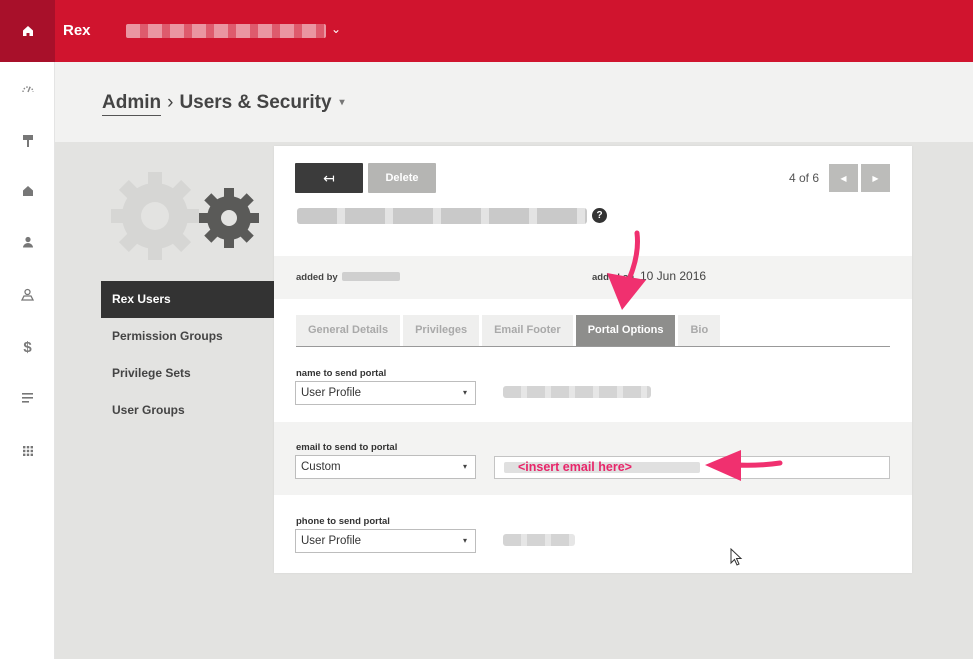  I want to click on next-record-button: ▶, so click(875, 178).